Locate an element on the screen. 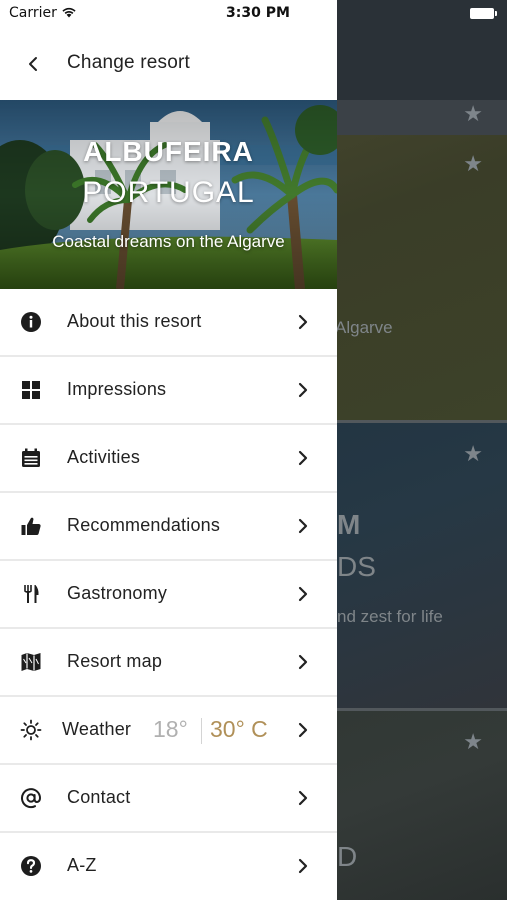 The image size is (507, 900). resort-name: ALBUFEIRA is located at coordinates (168, 151).